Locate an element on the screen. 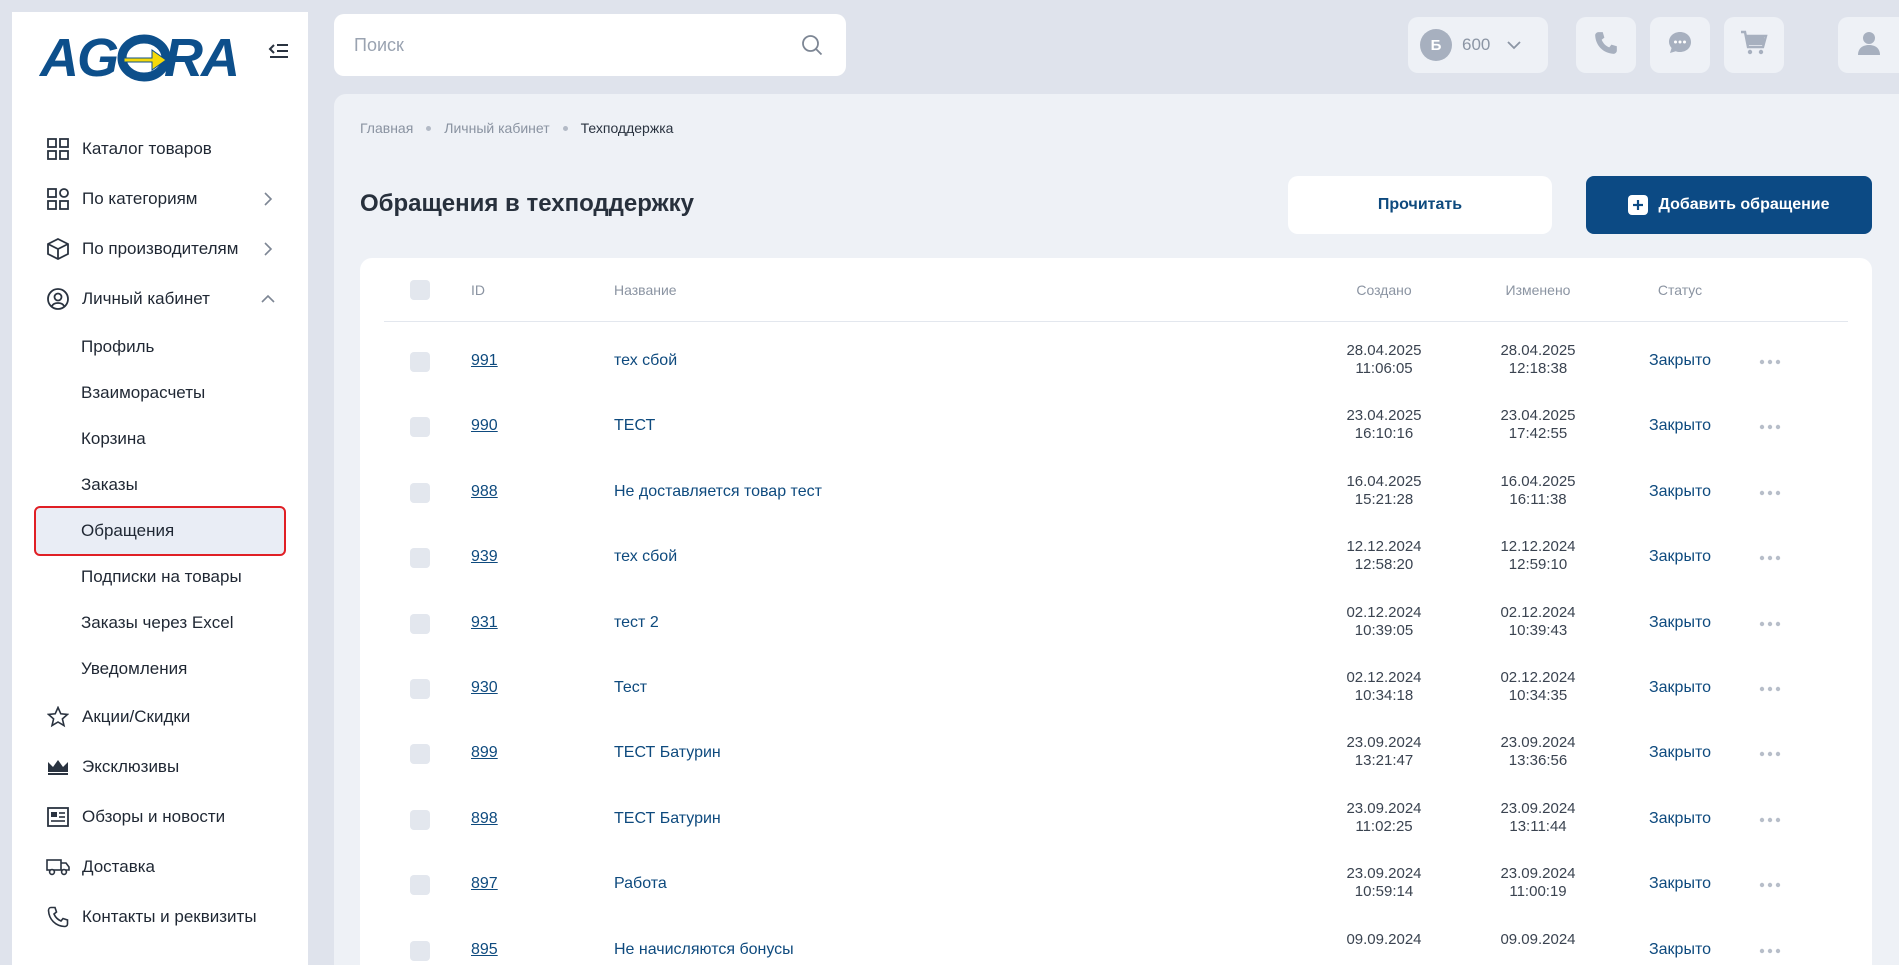  sidebar-item-manufacturers: По производителям is located at coordinates (160, 249).